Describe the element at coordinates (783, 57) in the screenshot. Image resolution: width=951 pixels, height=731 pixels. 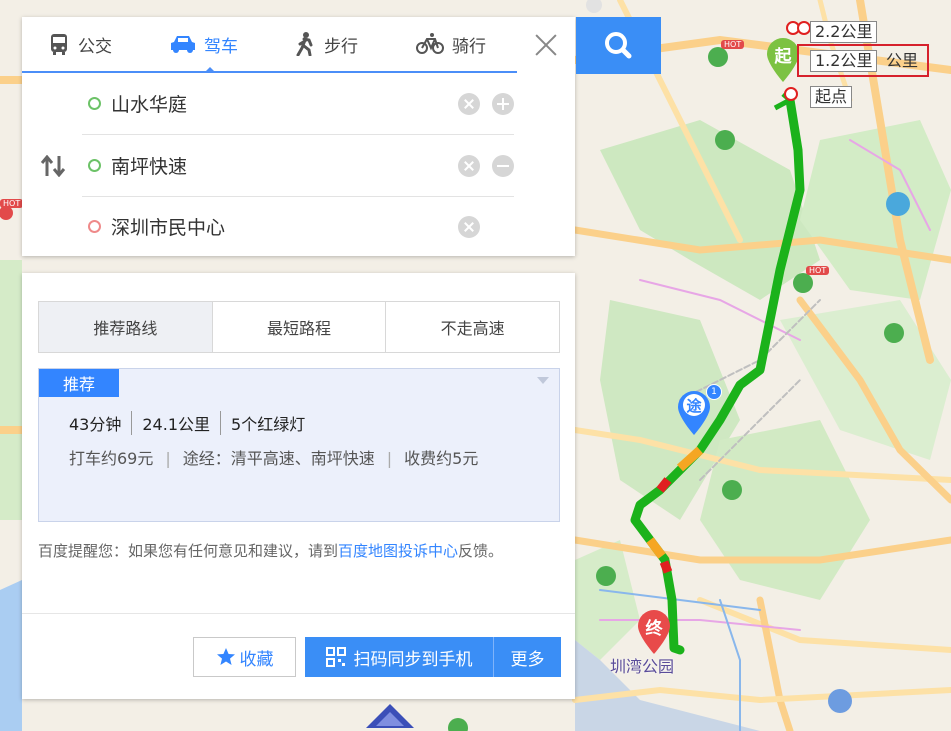
I see `start-marker-label: 起` at that location.